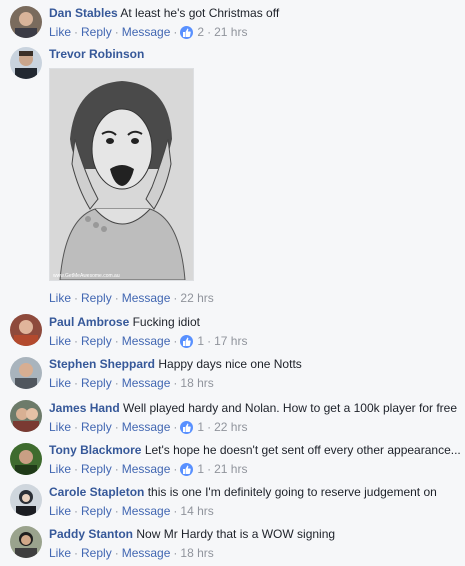  I want to click on comment-photo: www.GetMeAwesome.com.au, so click(121, 174).